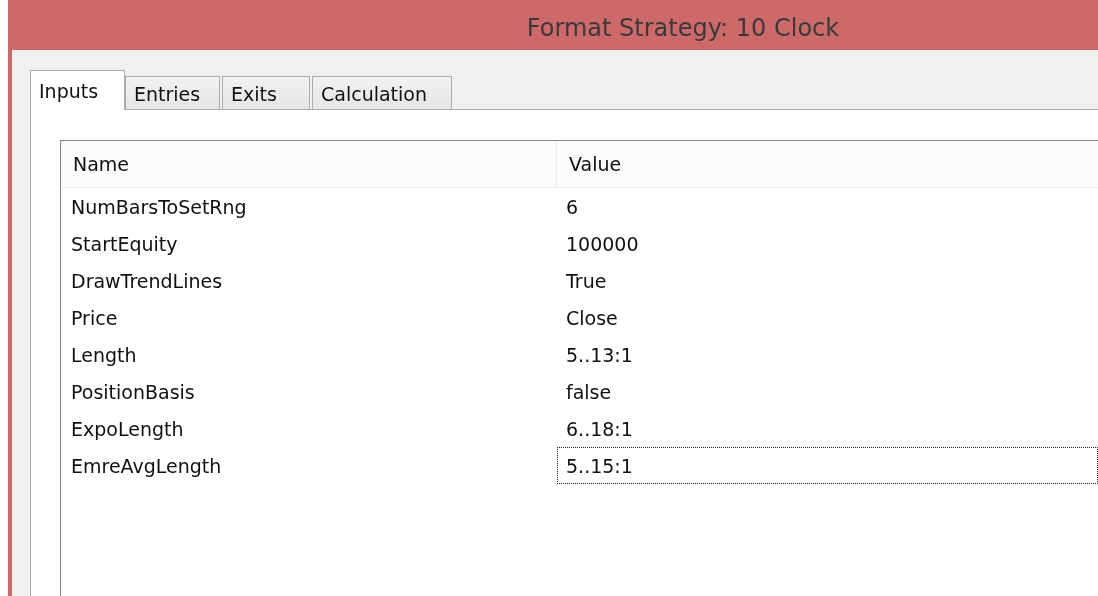  I want to click on table-cell-text: Price, so click(94, 318).